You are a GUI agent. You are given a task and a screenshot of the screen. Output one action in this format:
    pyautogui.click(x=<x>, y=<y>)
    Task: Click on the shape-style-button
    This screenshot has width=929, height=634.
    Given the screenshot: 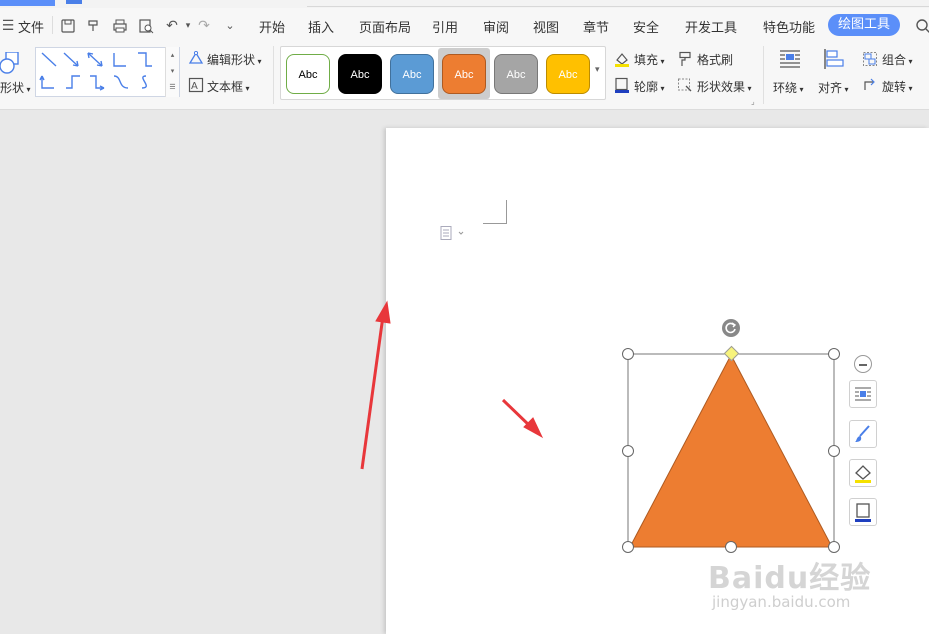 What is the action you would take?
    pyautogui.click(x=863, y=434)
    